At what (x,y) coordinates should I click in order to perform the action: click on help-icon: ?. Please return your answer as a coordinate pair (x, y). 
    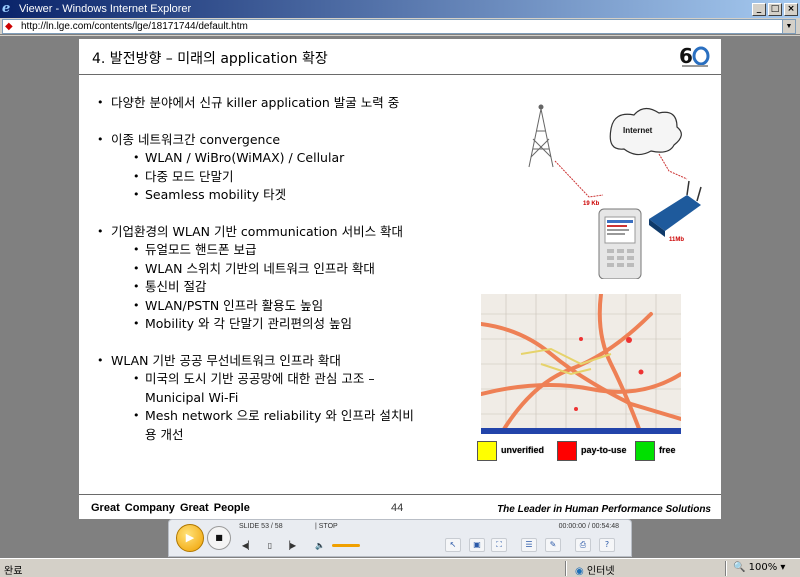
    Looking at the image, I should click on (607, 545).